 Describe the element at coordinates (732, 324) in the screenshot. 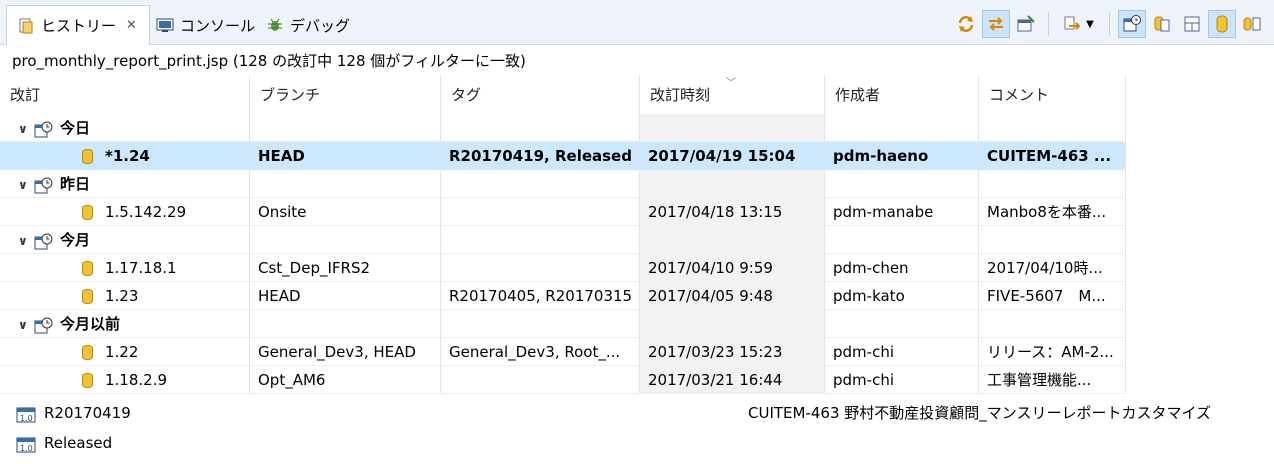

I see `date-cell` at that location.